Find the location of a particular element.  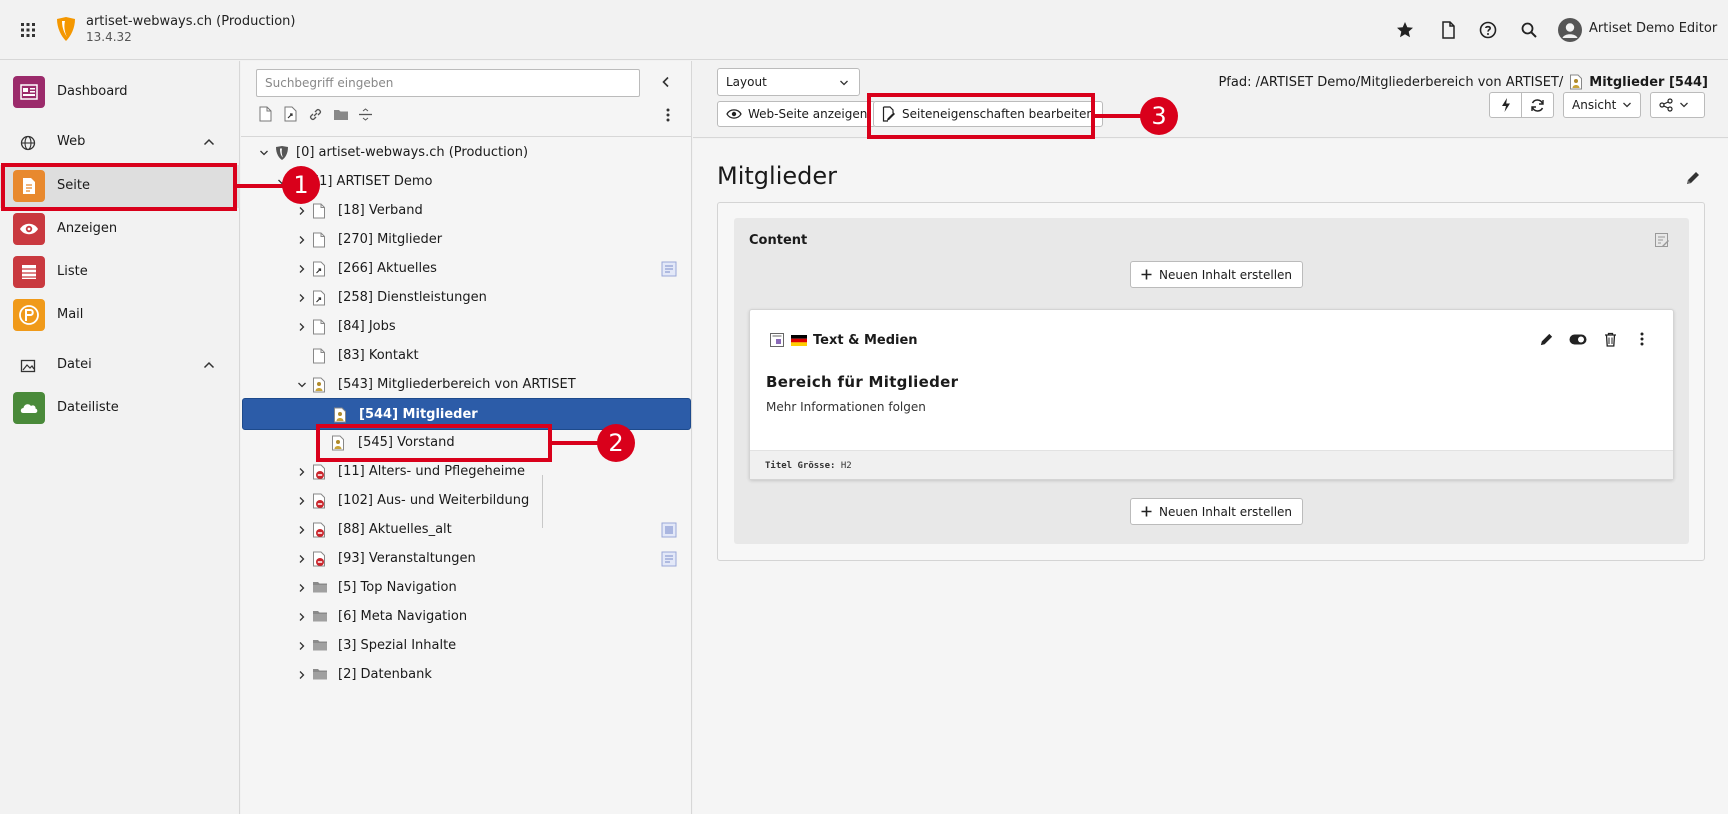

tree-node: [543] Mitgliederbereich von ARTISET is located at coordinates (466, 385).